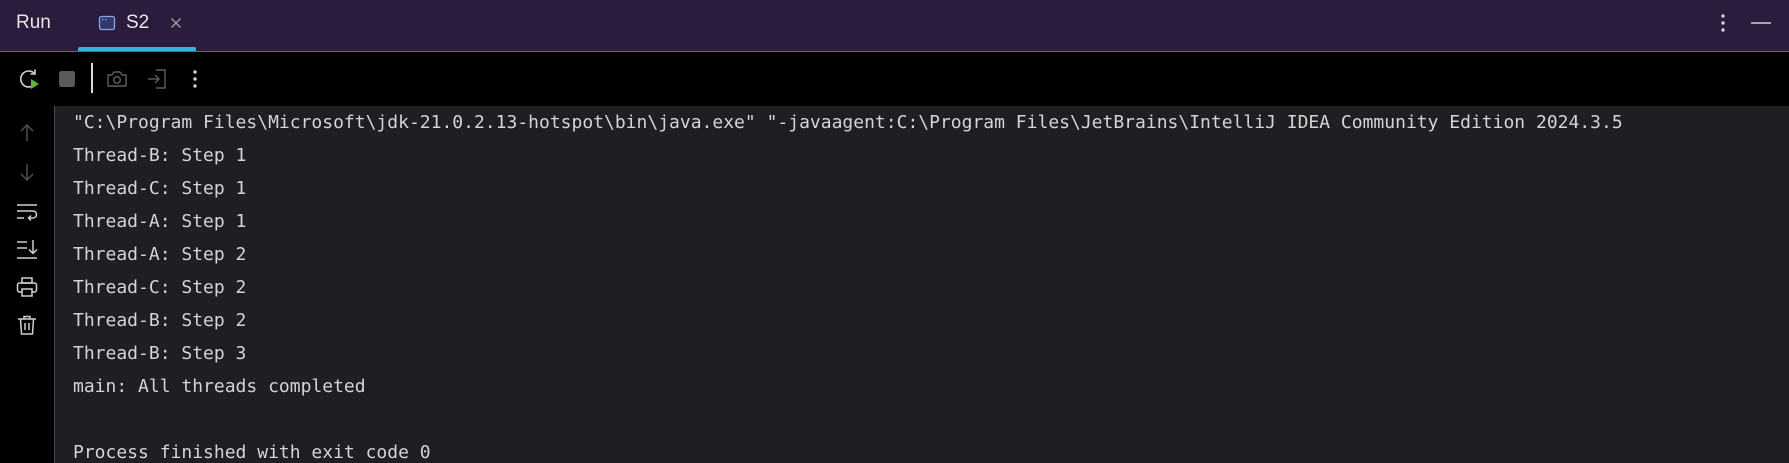 The height and width of the screenshot is (463, 1789). Describe the element at coordinates (27, 133) in the screenshot. I see `arrow-up-icon` at that location.